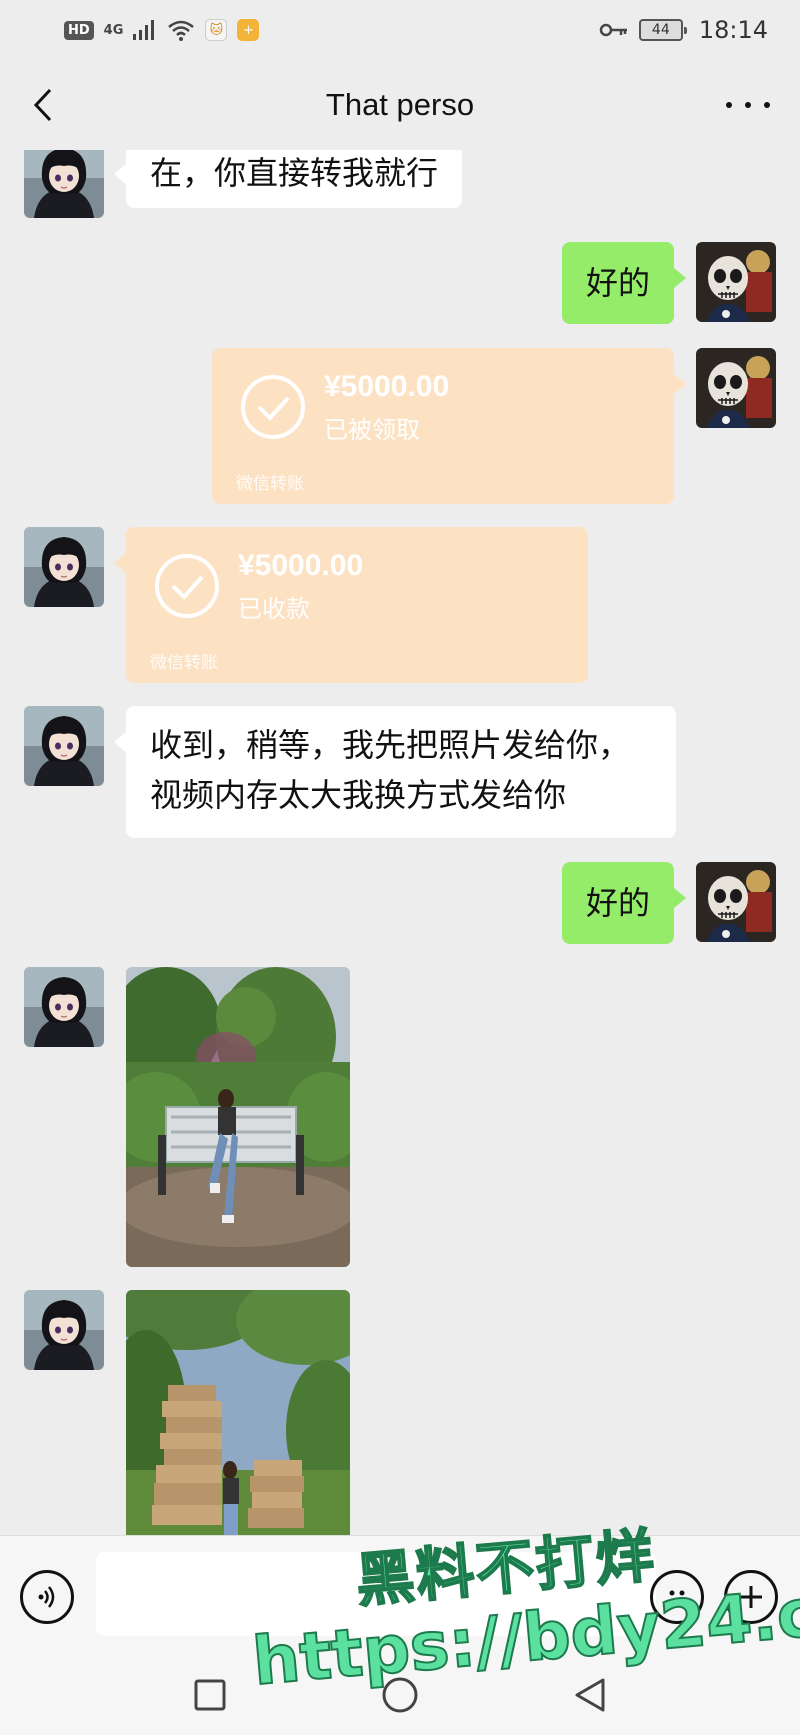 The height and width of the screenshot is (1735, 800). What do you see at coordinates (294, 173) in the screenshot?
I see `message-text: 在，你直接转我就行` at bounding box center [294, 173].